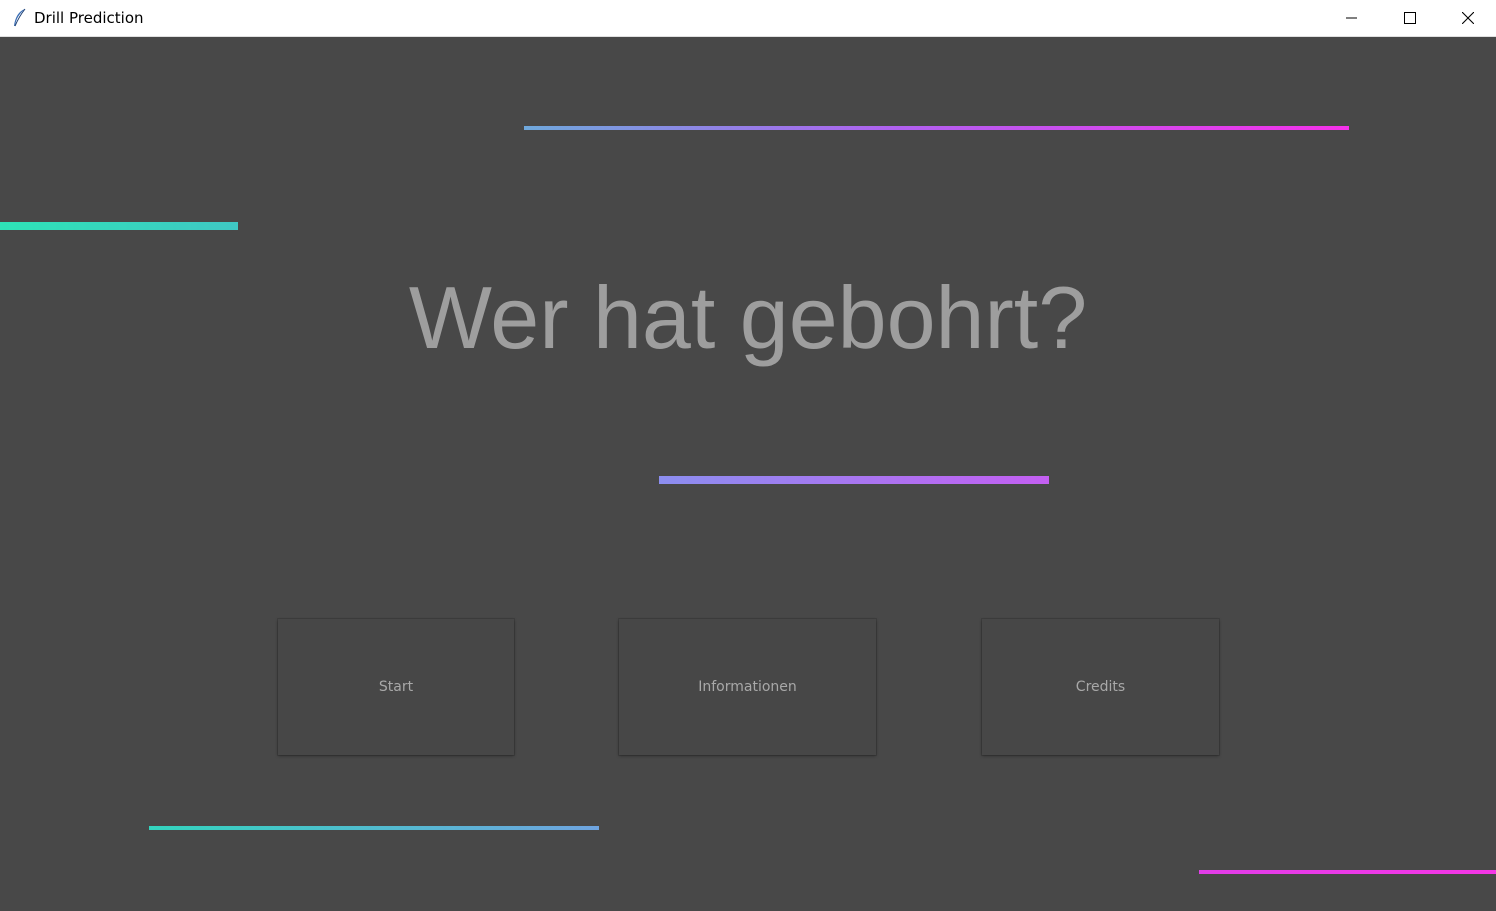  I want to click on information-button: Informationen, so click(747, 687).